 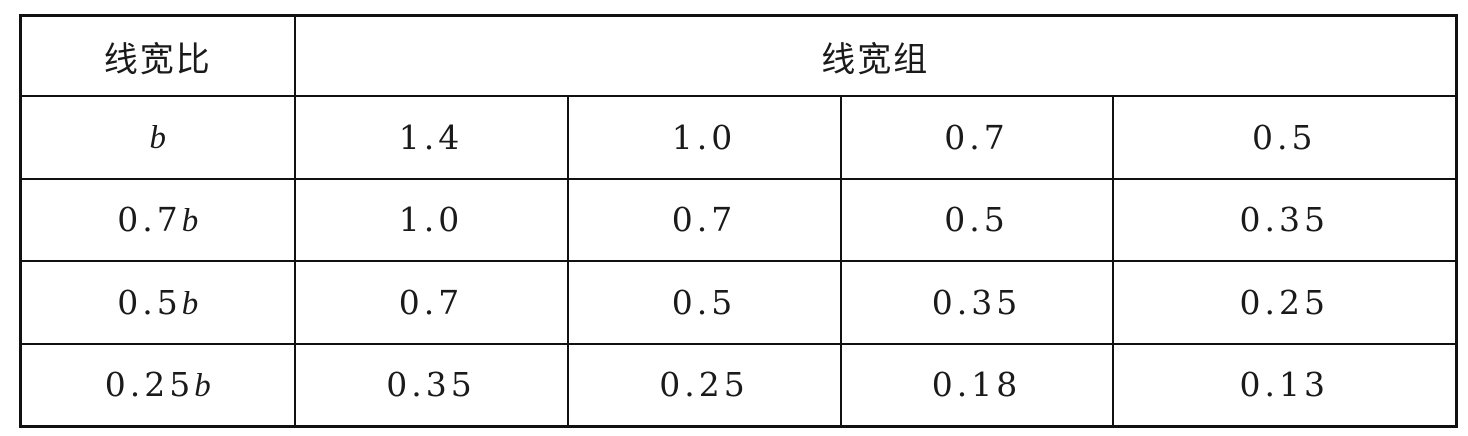 What do you see at coordinates (149, 384) in the screenshot?
I see `ratio-number: 0.25` at bounding box center [149, 384].